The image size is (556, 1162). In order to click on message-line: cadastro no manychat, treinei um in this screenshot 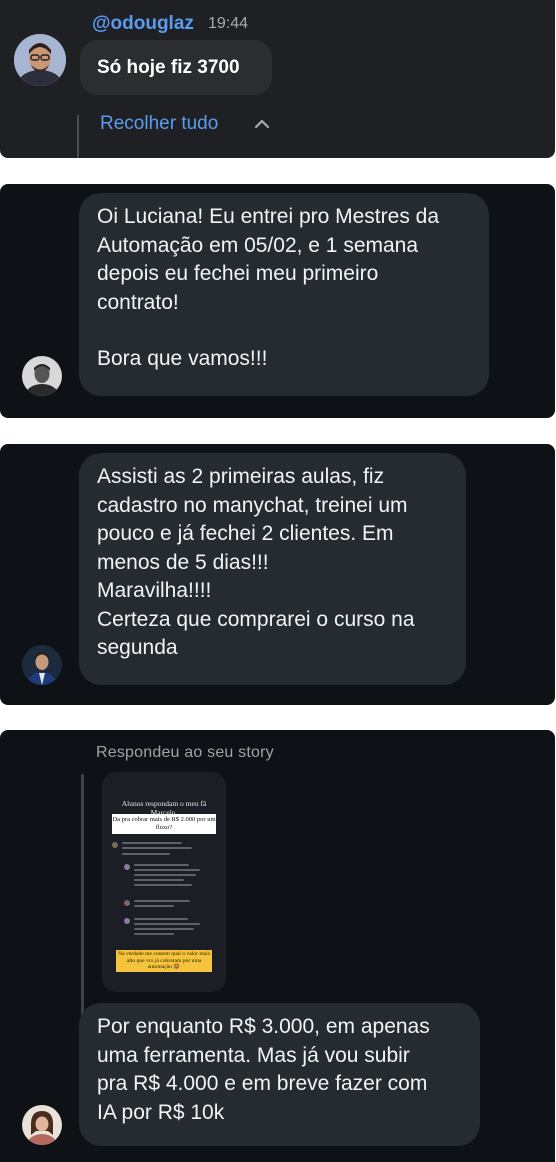, I will do `click(252, 505)`.